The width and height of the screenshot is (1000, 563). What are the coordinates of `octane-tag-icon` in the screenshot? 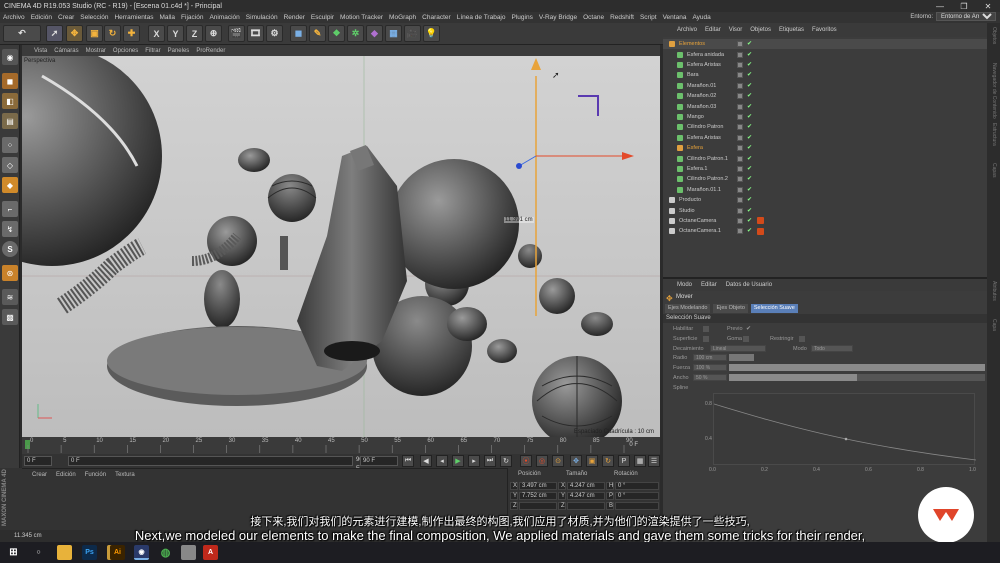 It's located at (760, 231).